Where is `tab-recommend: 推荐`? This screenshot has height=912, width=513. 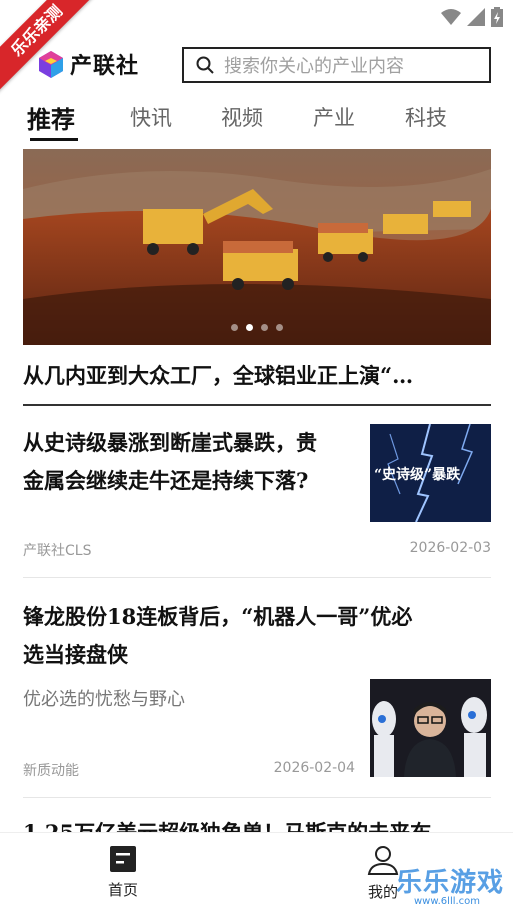 tab-recommend: 推荐 is located at coordinates (51, 117).